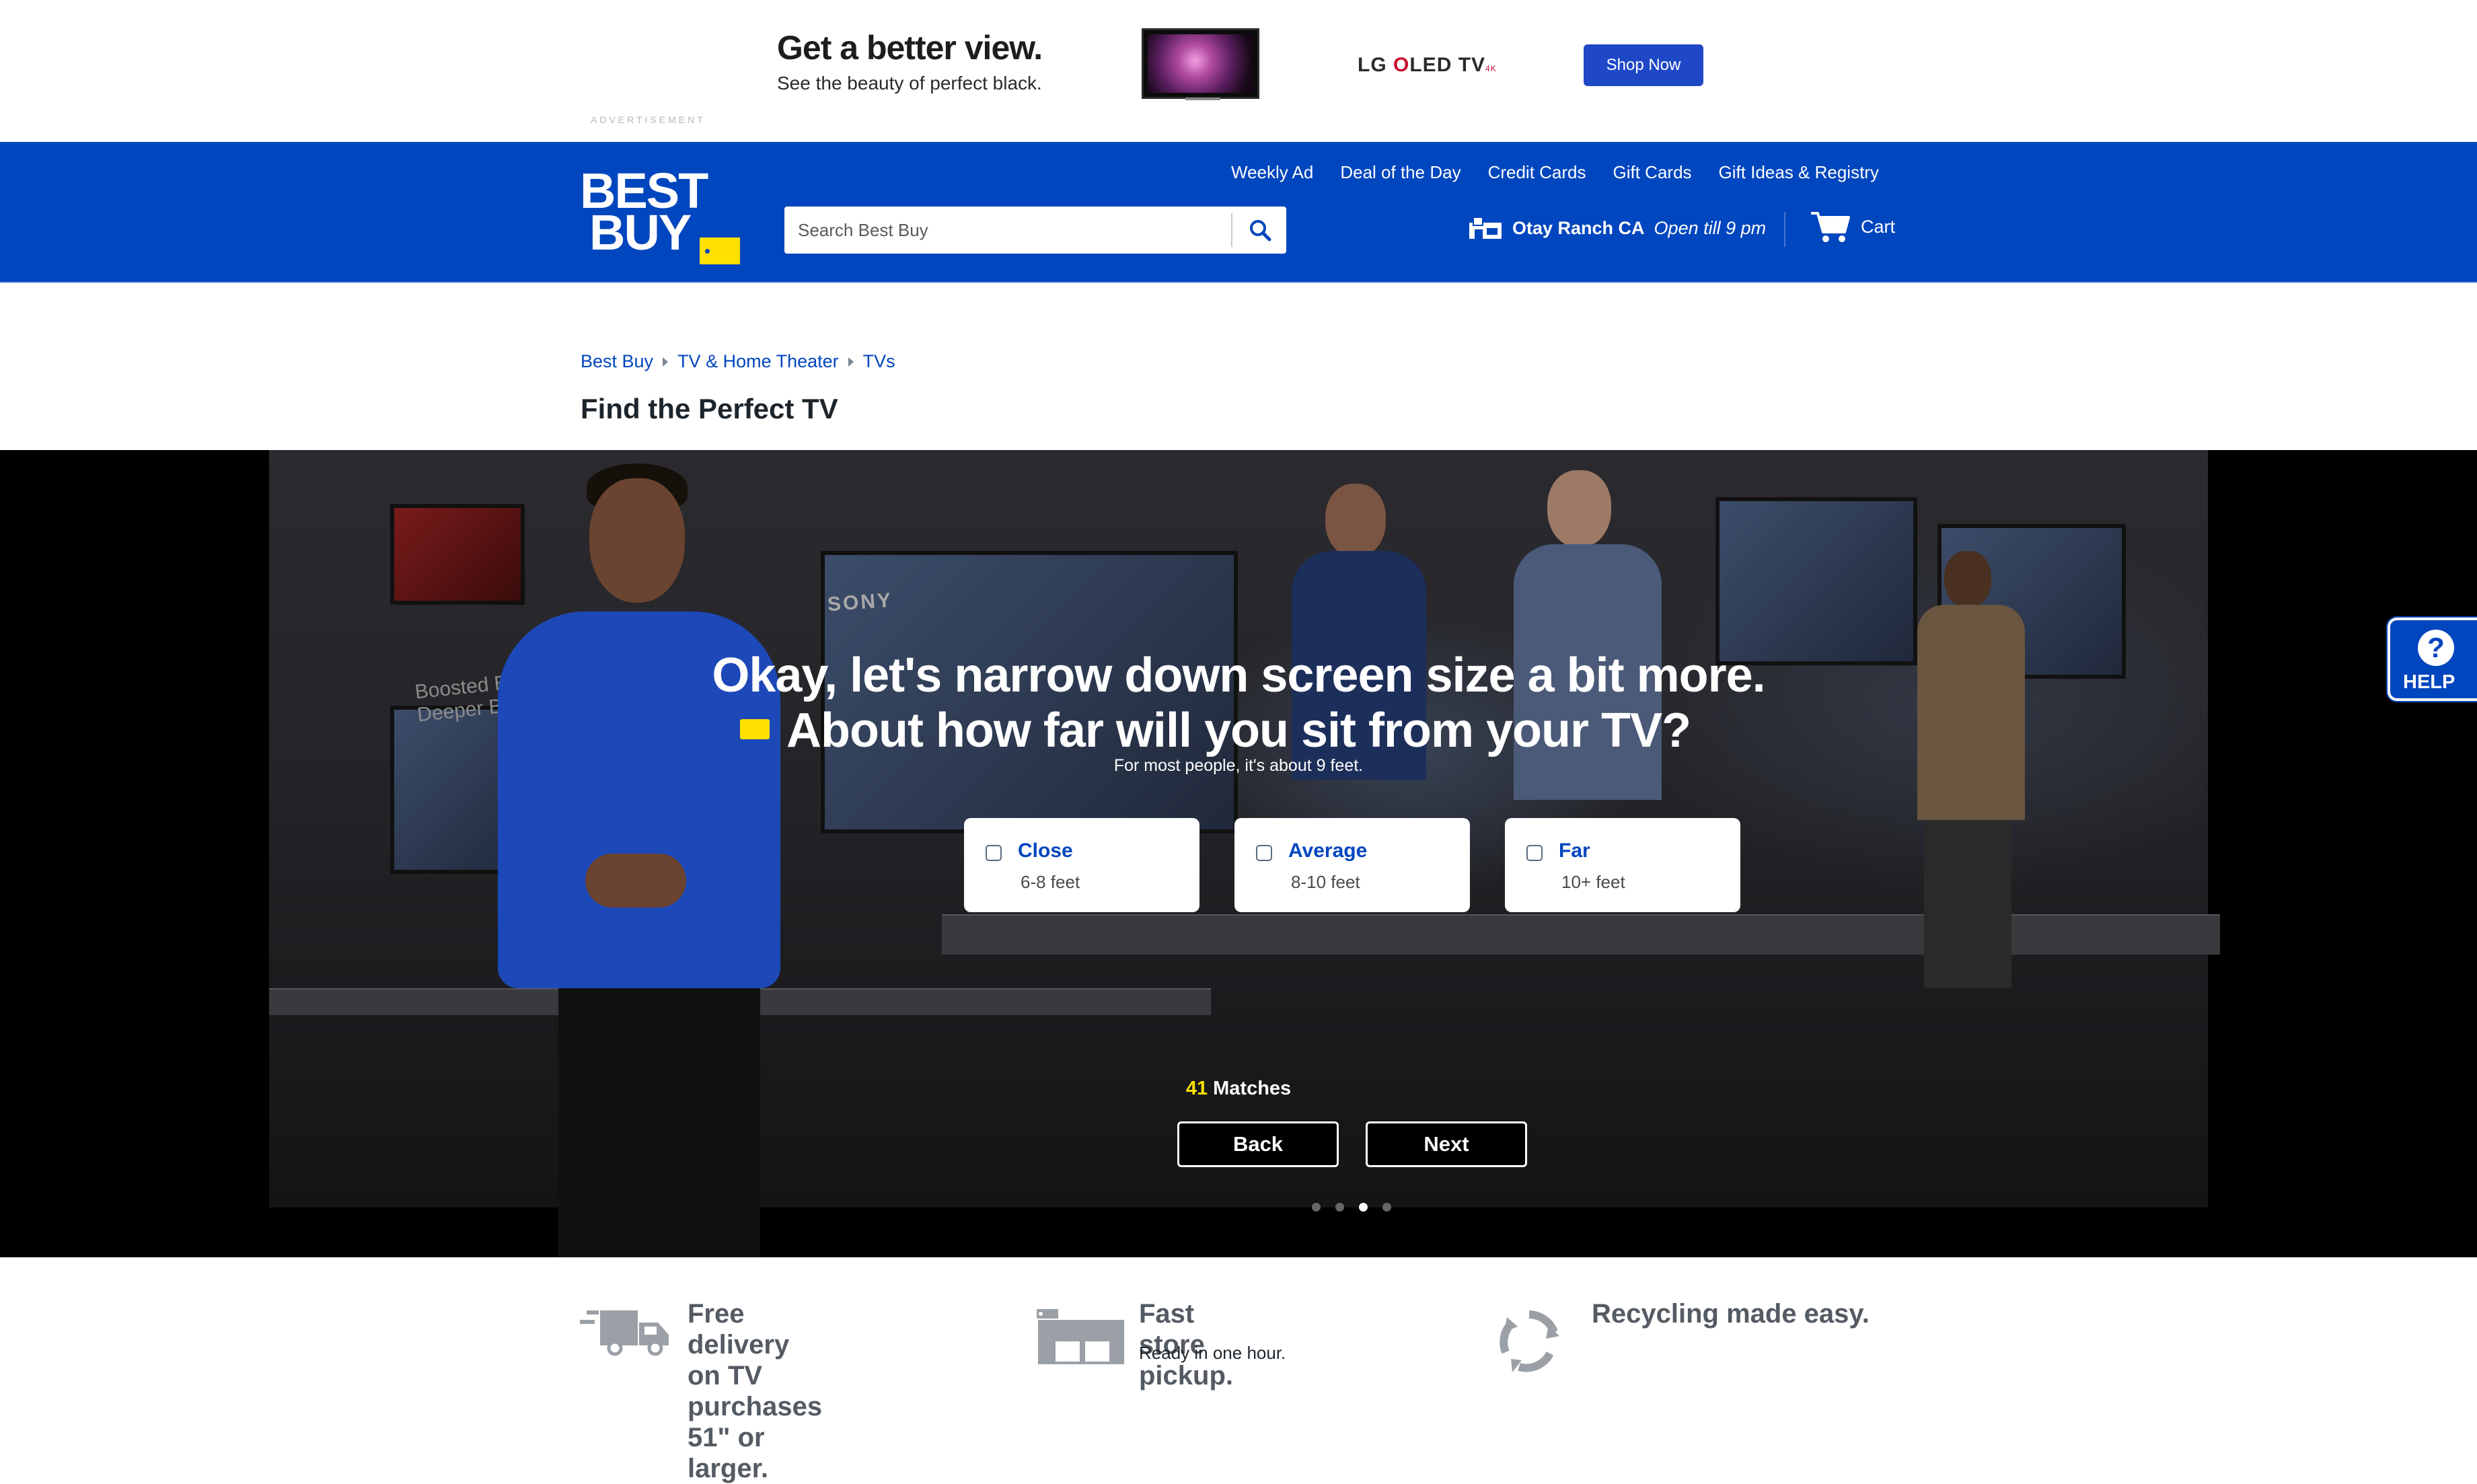 This screenshot has width=2477, height=1484. I want to click on weekly-ad-link: Weekly Ad, so click(1272, 172).